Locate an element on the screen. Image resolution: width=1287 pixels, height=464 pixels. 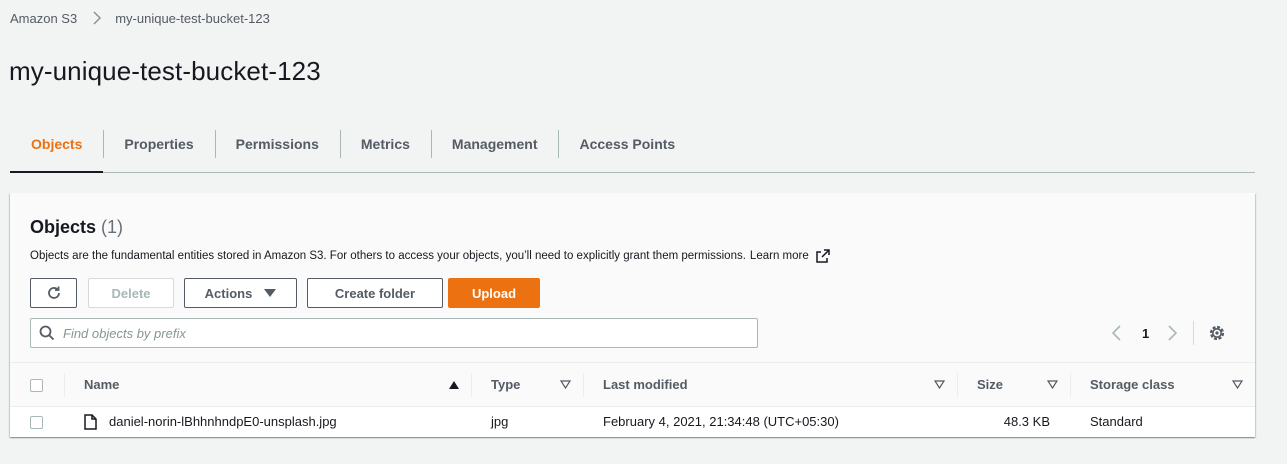
delete-button: Delete is located at coordinates (131, 293).